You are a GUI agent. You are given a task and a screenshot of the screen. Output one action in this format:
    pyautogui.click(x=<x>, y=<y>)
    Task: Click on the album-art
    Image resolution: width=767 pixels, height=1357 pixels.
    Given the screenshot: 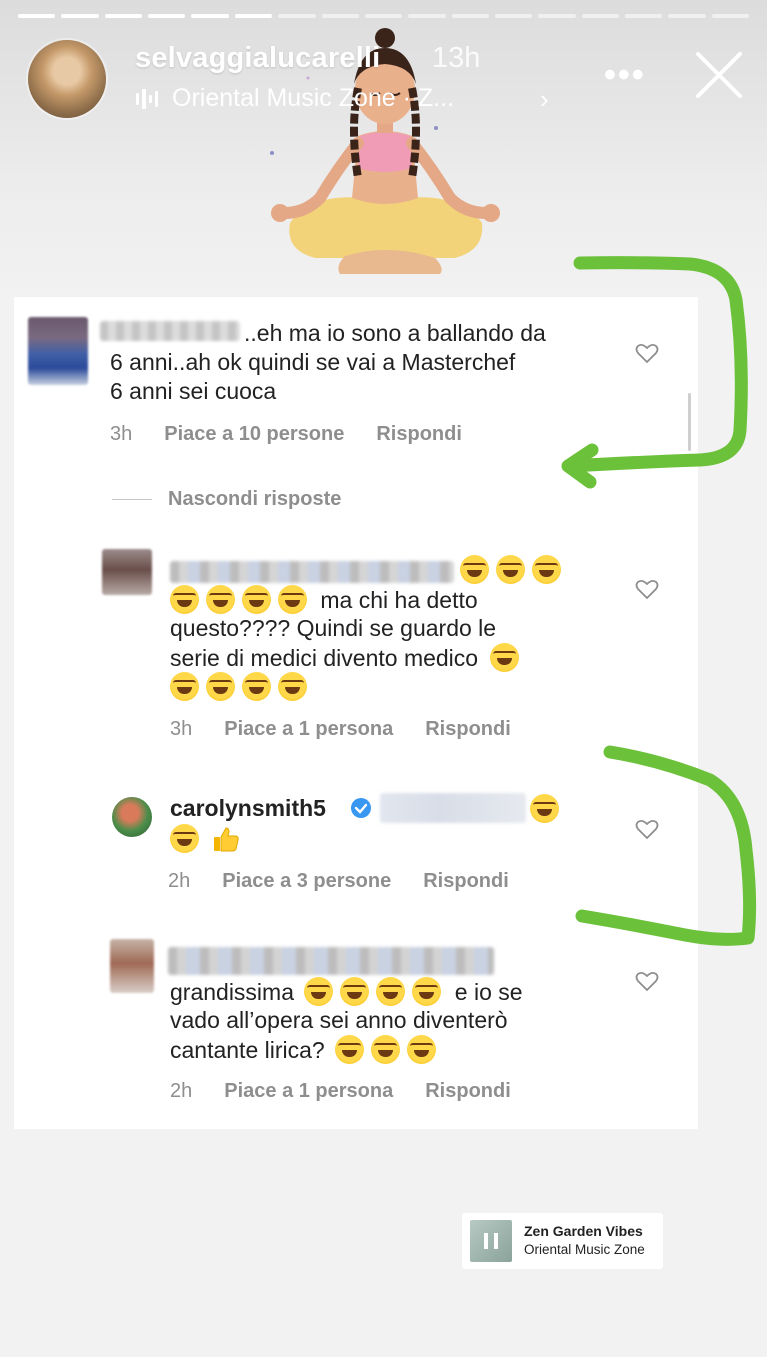 What is the action you would take?
    pyautogui.click(x=491, y=1241)
    